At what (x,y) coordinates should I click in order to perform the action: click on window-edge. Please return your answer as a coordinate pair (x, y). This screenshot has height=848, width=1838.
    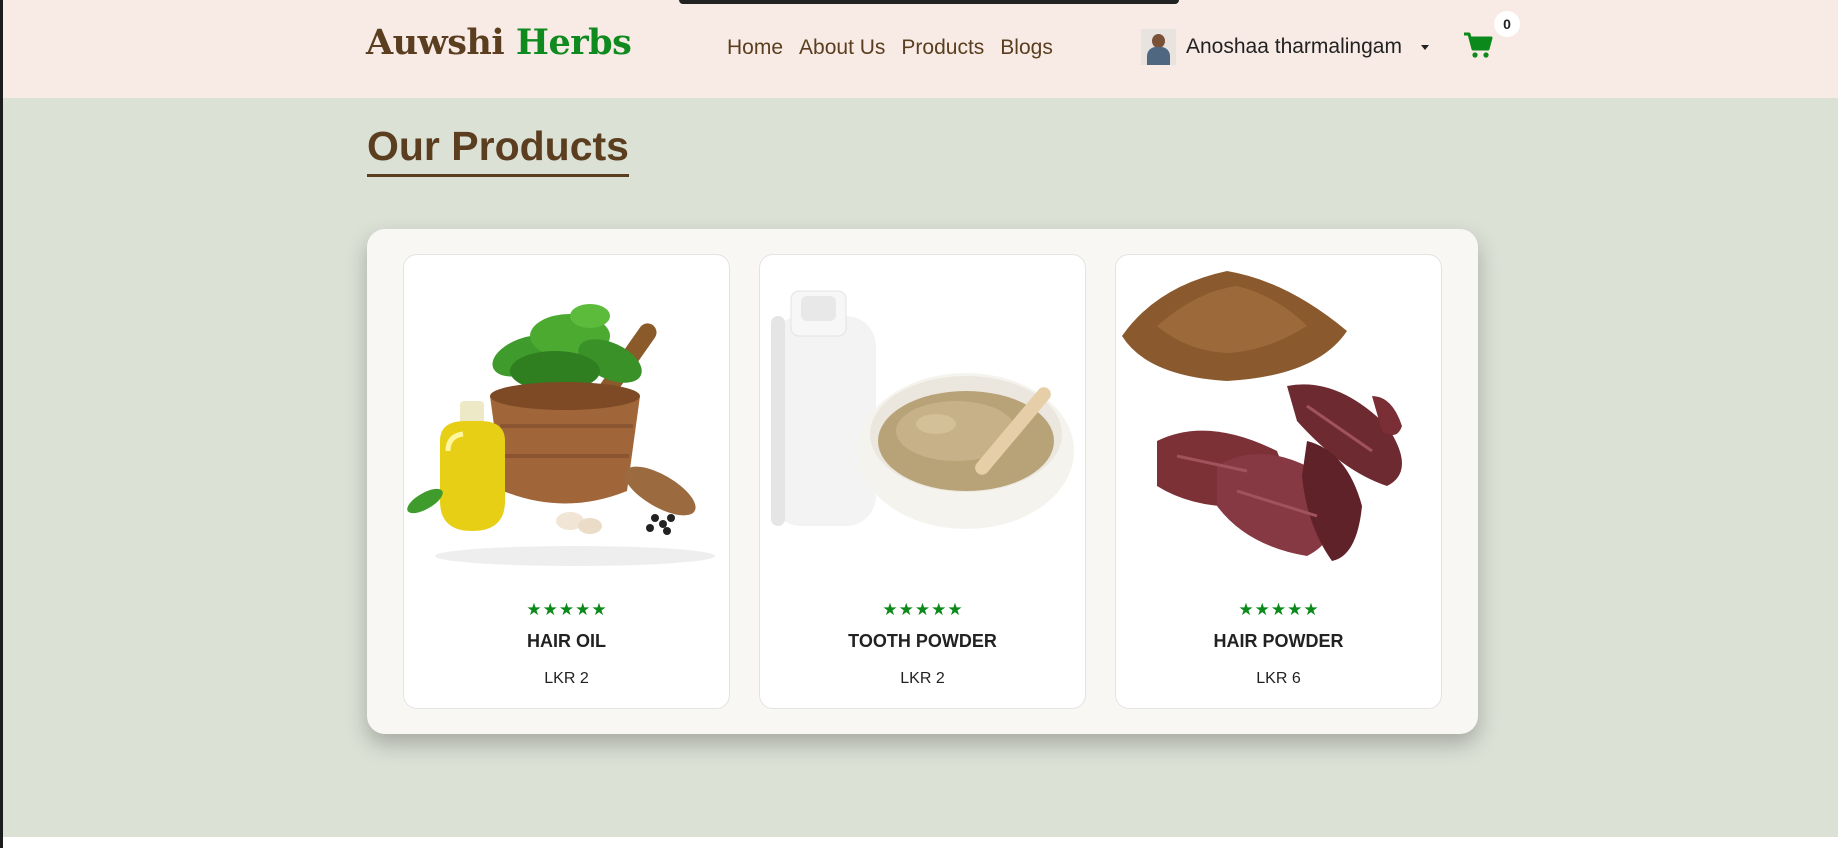
    Looking at the image, I should click on (1, 424).